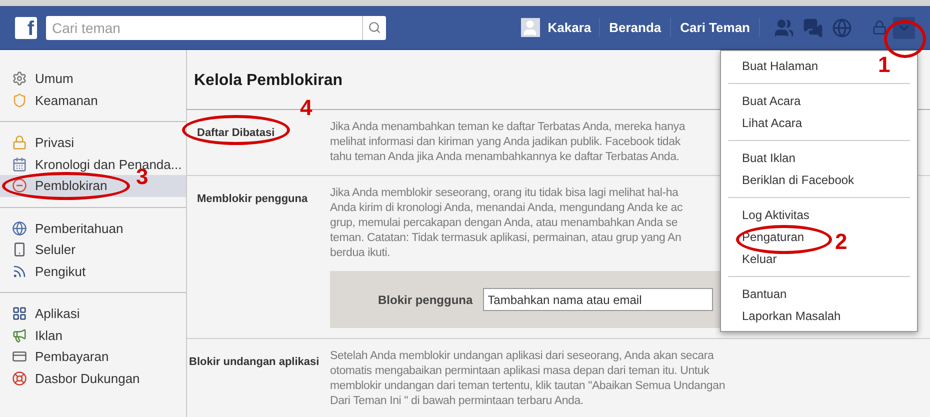 The height and width of the screenshot is (417, 930). I want to click on lifebuoy-icon, so click(19, 378).